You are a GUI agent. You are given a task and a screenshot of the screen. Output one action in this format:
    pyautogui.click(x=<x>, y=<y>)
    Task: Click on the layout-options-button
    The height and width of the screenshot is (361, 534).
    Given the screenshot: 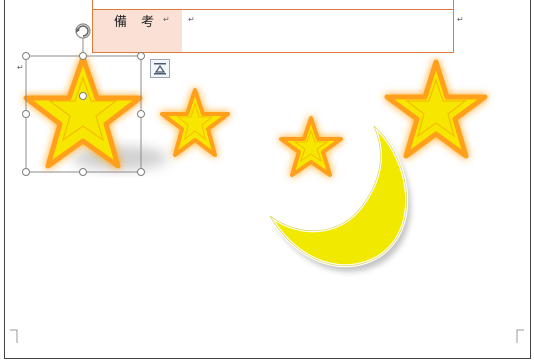 What is the action you would take?
    pyautogui.click(x=160, y=68)
    